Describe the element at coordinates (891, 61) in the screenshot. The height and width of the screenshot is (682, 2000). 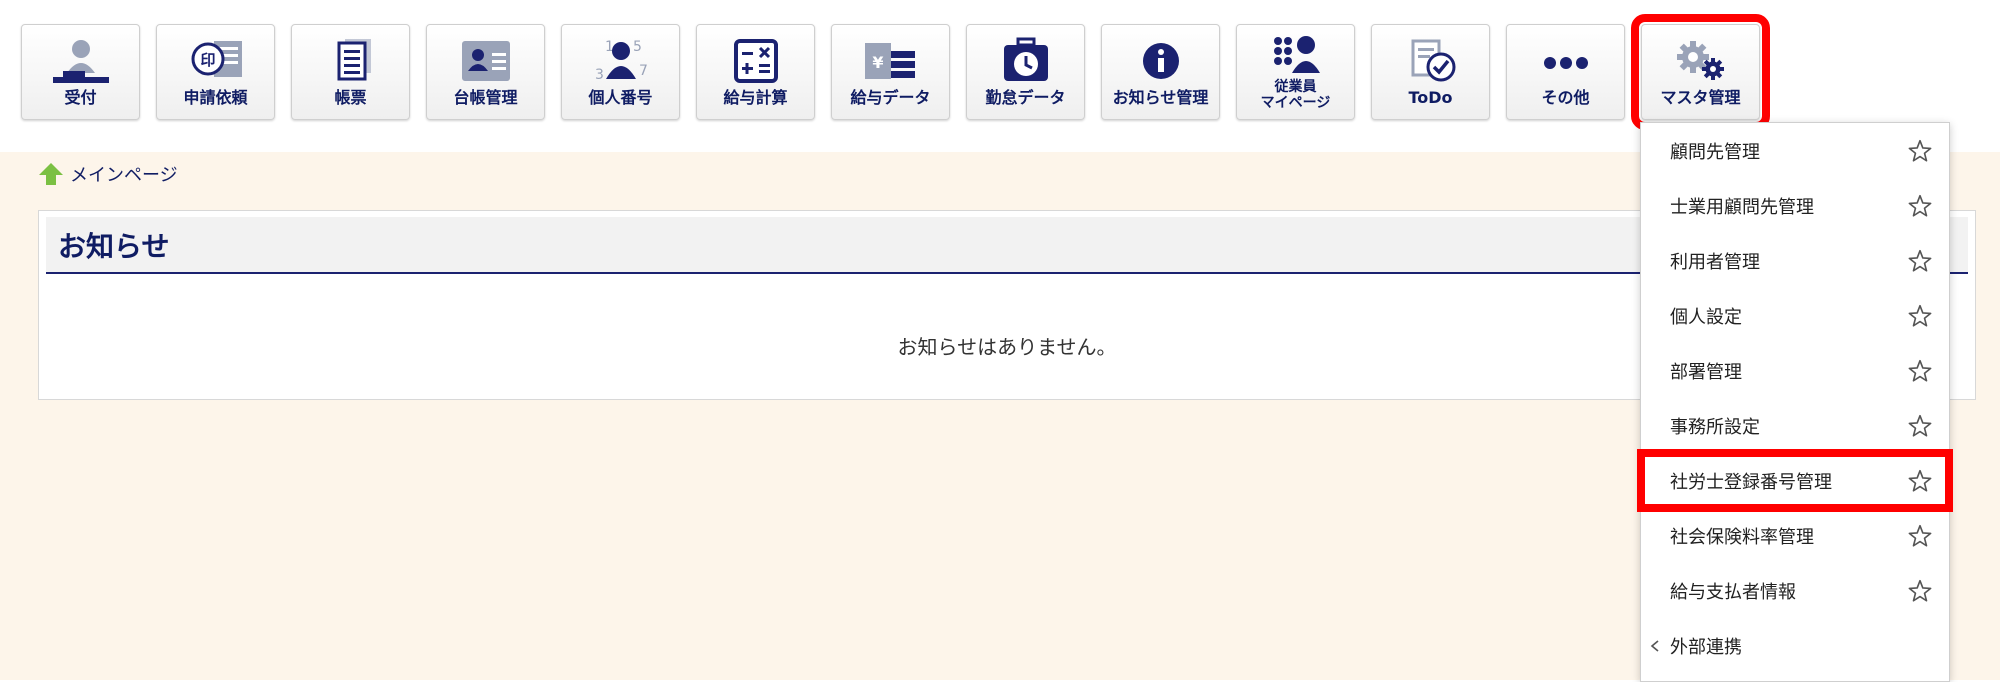
I see `payroll-data-icon: ¥` at that location.